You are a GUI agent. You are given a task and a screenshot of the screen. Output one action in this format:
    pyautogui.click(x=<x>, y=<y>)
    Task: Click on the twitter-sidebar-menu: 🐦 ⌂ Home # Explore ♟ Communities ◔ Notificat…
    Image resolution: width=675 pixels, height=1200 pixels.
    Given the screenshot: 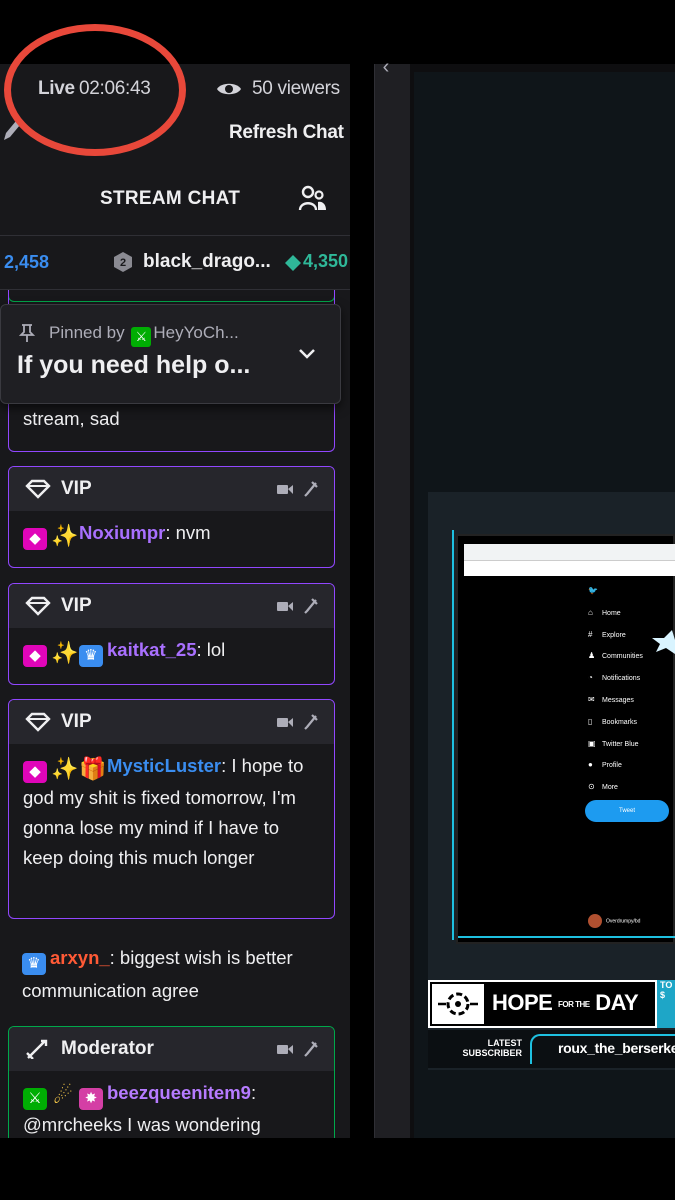 What is the action you would take?
    pyautogui.click(x=631, y=689)
    